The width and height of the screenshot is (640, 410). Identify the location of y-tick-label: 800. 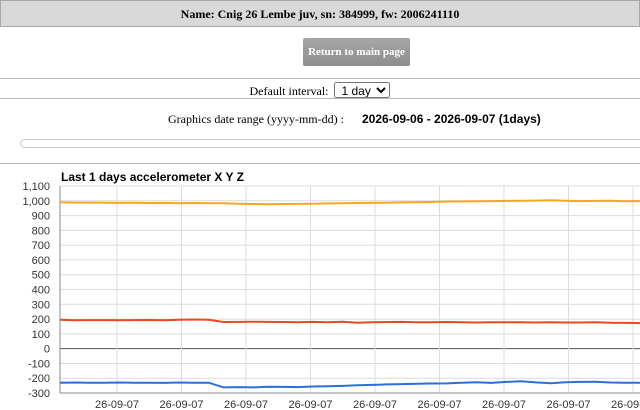
(41, 231).